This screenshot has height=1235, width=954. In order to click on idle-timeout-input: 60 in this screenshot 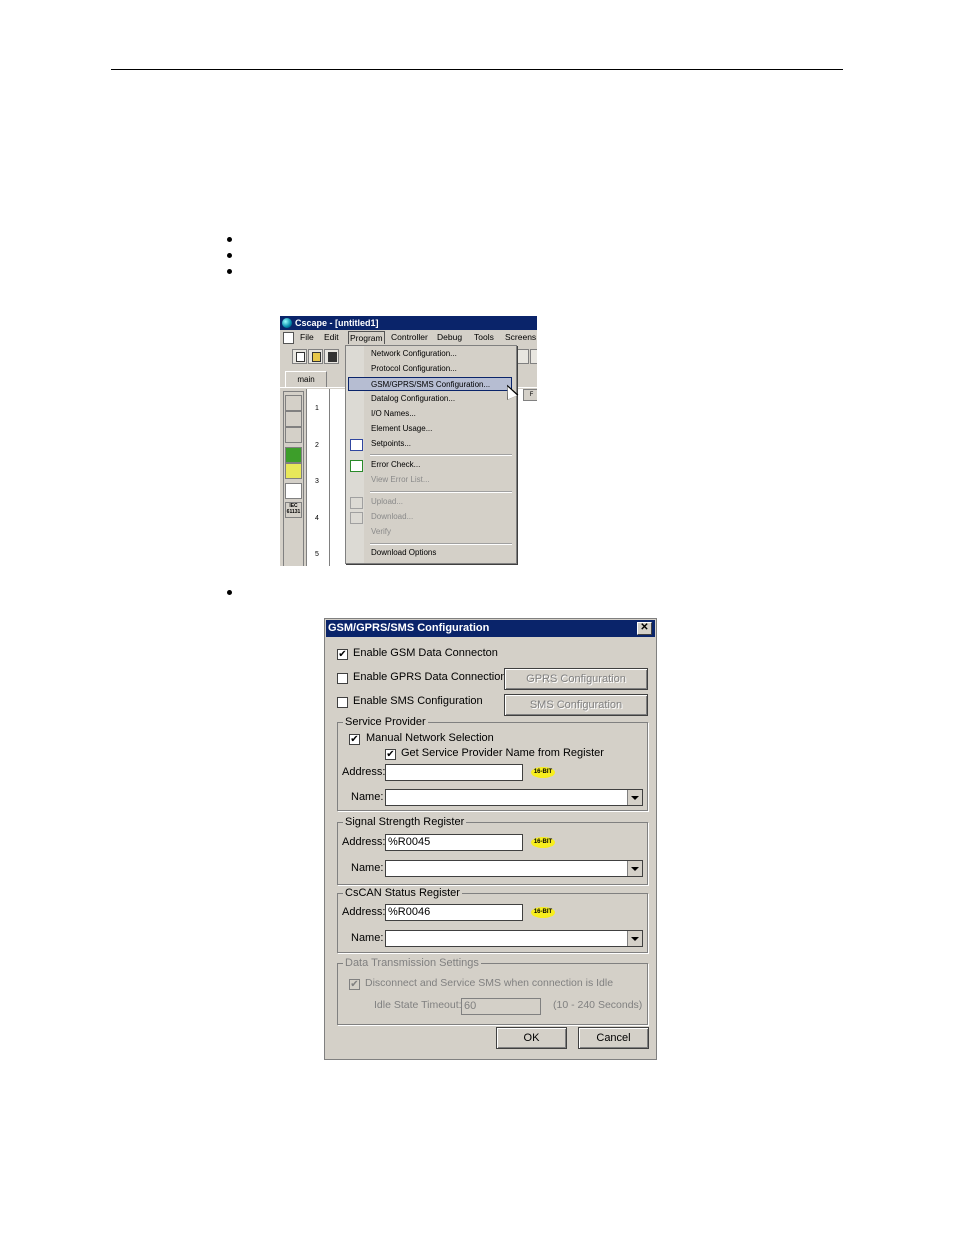, I will do `click(501, 1006)`.